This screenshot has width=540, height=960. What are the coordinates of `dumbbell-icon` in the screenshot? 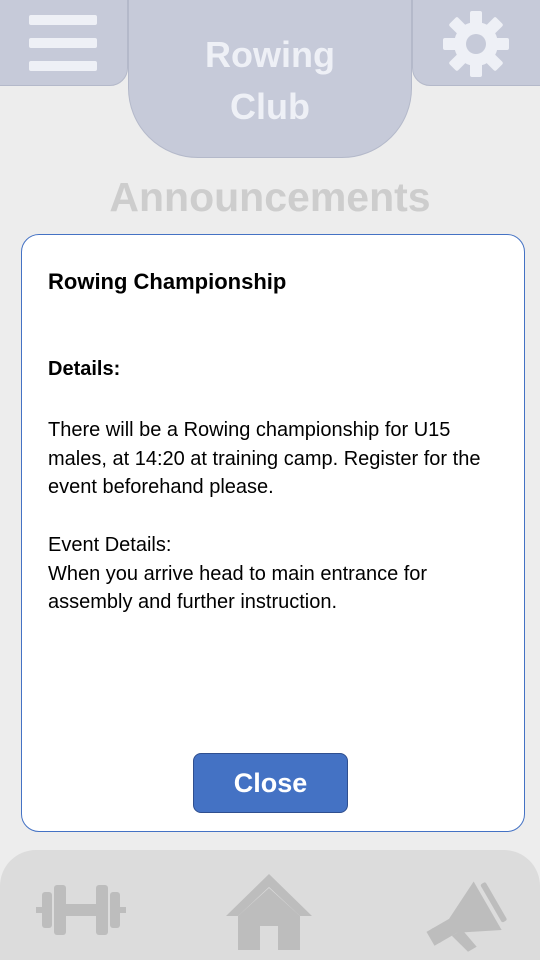 It's located at (81, 910).